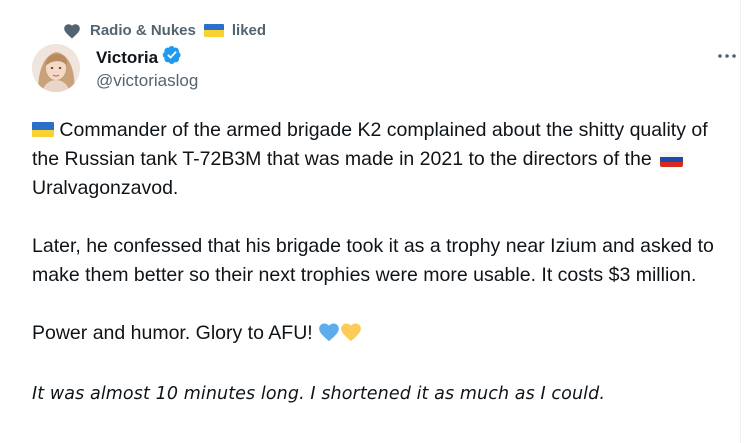 The image size is (745, 443). What do you see at coordinates (329, 336) in the screenshot?
I see `blue-heart-icon` at bounding box center [329, 336].